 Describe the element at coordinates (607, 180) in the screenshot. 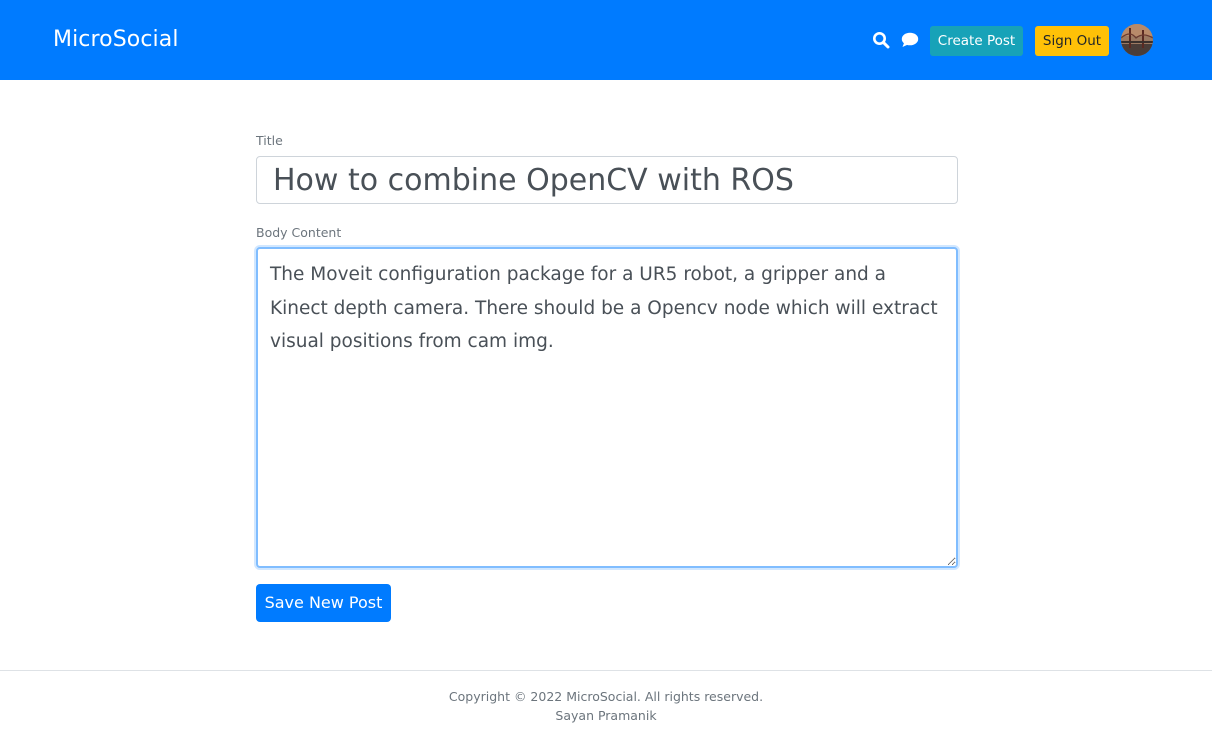

I see `title-input` at that location.